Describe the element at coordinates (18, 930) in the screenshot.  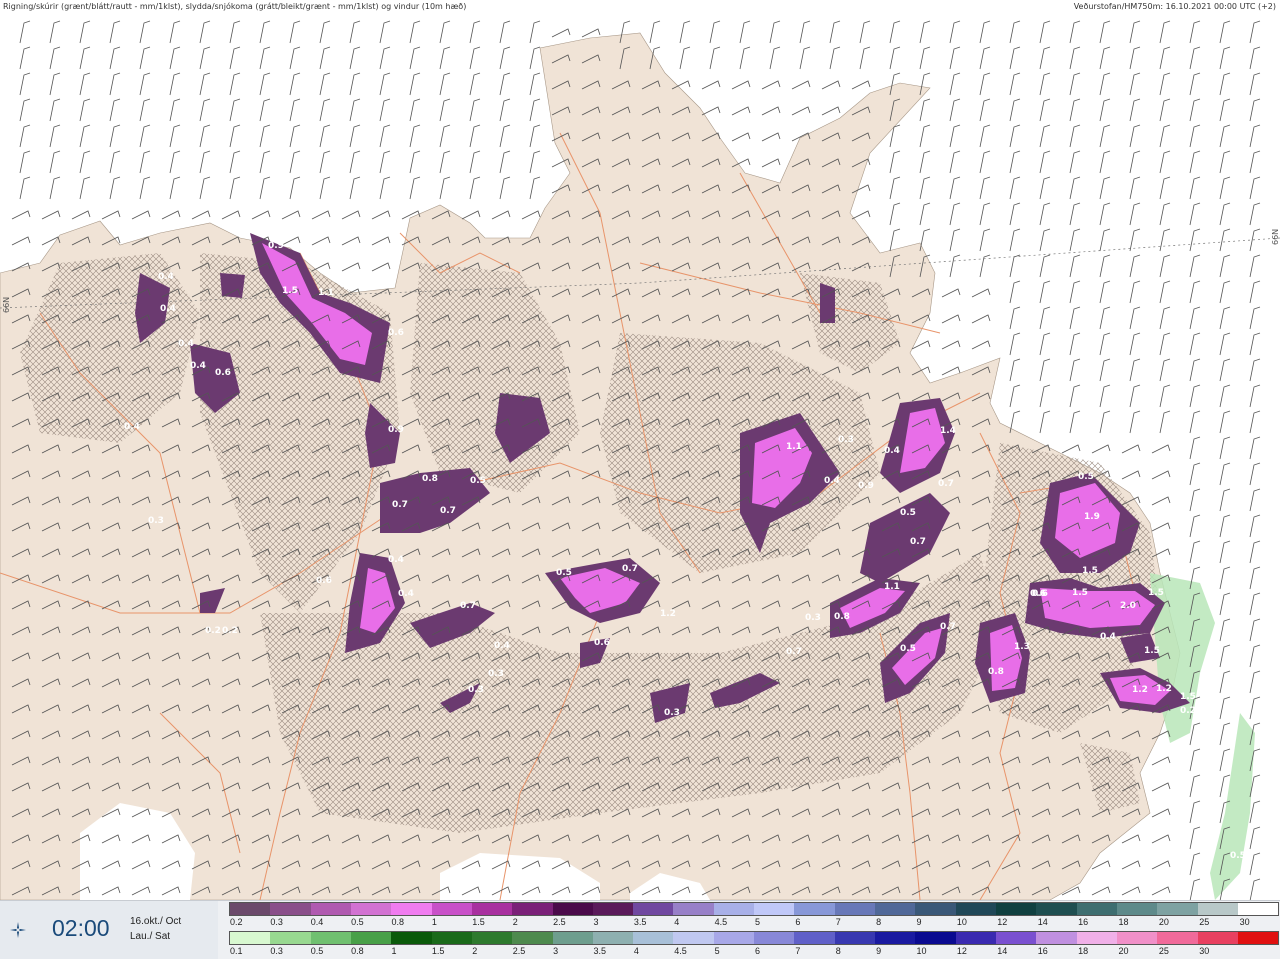
I see `sun-burst-icon` at that location.